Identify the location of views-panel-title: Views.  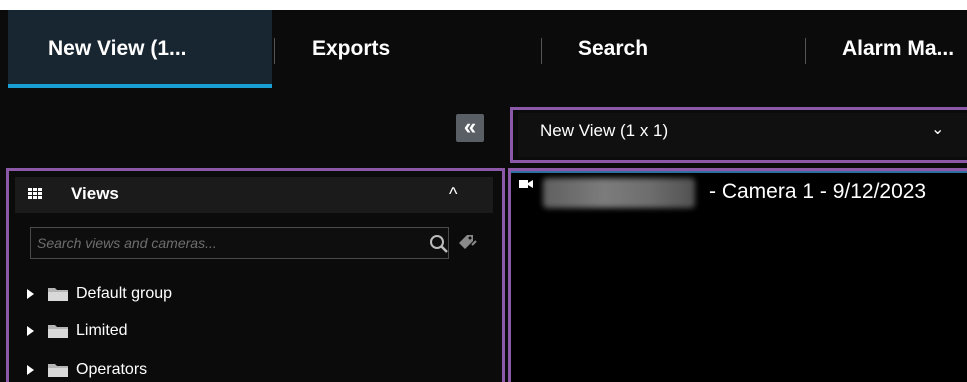
(95, 193).